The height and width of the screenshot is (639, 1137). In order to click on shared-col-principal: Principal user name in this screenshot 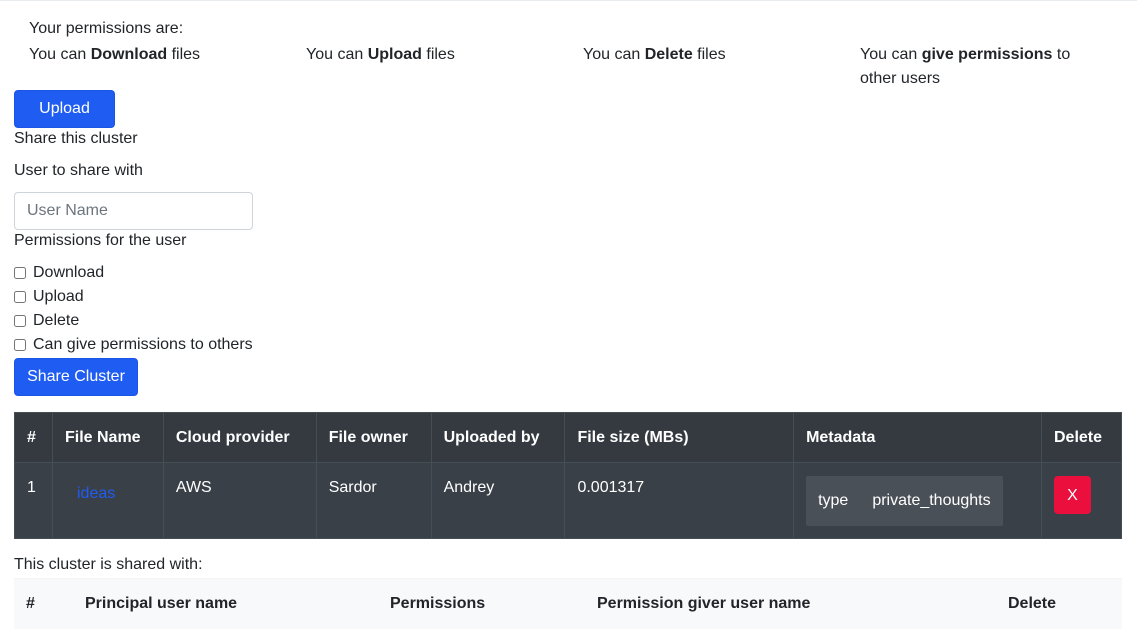, I will do `click(225, 603)`.